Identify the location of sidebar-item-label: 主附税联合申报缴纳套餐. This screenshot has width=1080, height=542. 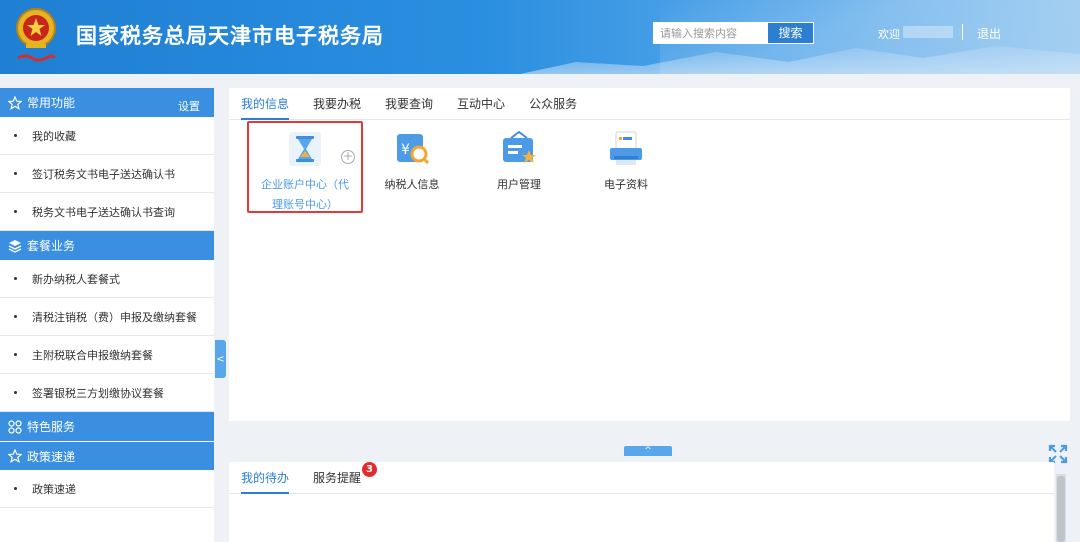
(92, 355).